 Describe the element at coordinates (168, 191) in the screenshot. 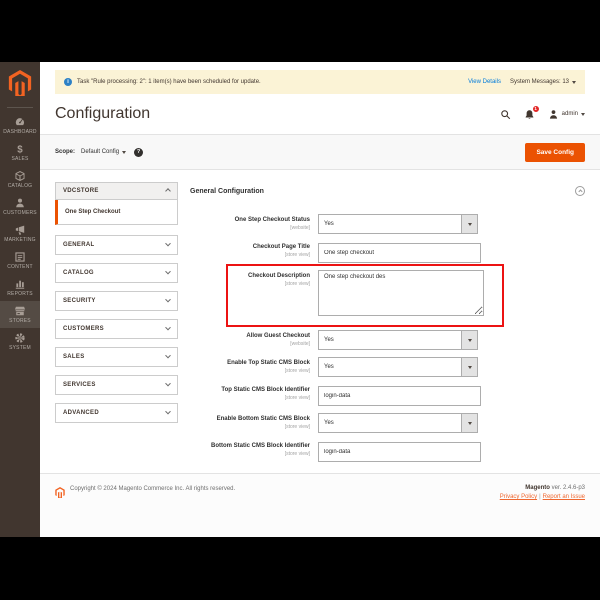

I see `chevron-up-icon` at that location.